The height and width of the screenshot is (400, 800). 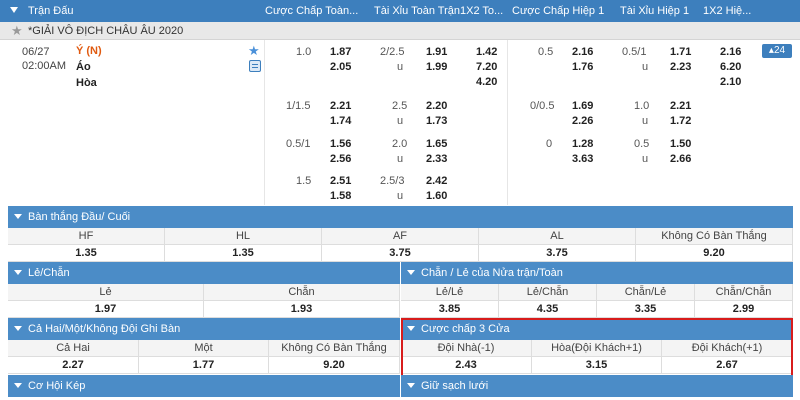 What do you see at coordinates (680, 52) in the screenshot?
I see `odds-cell: 1.71` at bounding box center [680, 52].